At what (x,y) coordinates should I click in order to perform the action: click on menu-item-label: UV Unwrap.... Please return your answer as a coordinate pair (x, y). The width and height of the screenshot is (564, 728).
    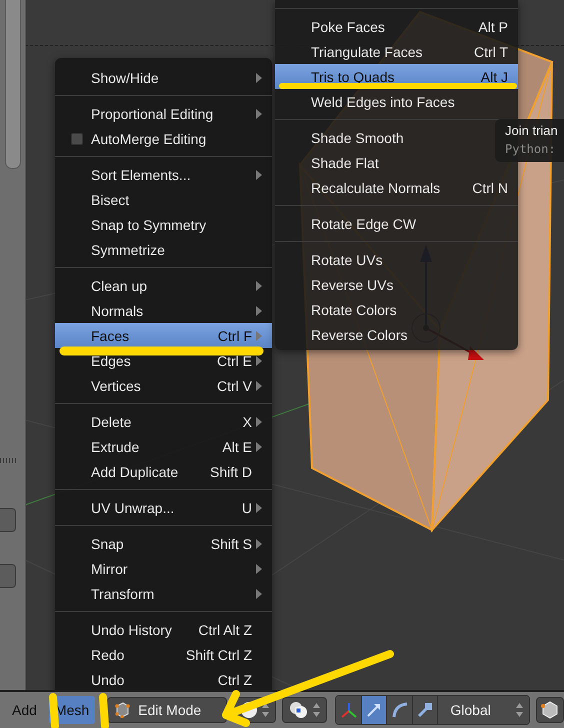
    Looking at the image, I should click on (133, 508).